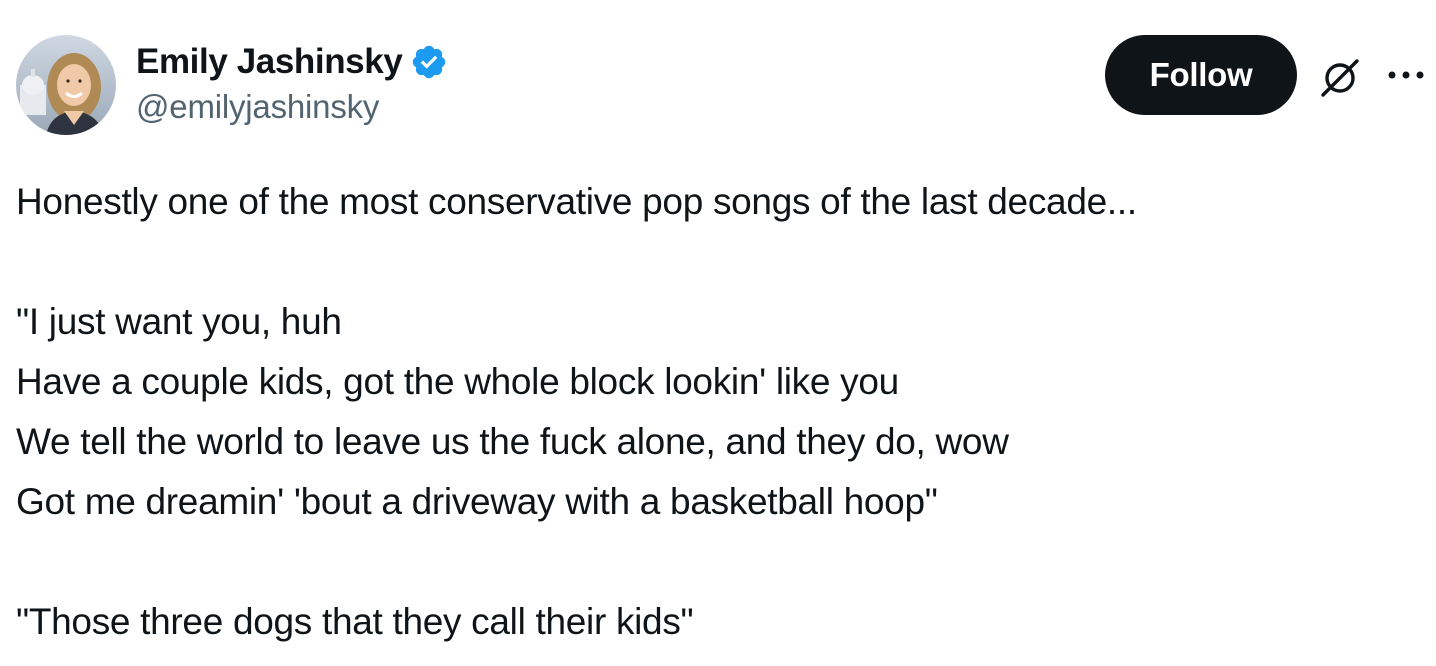 This screenshot has height=666, width=1436. Describe the element at coordinates (1407, 75) in the screenshot. I see `more-icon` at that location.